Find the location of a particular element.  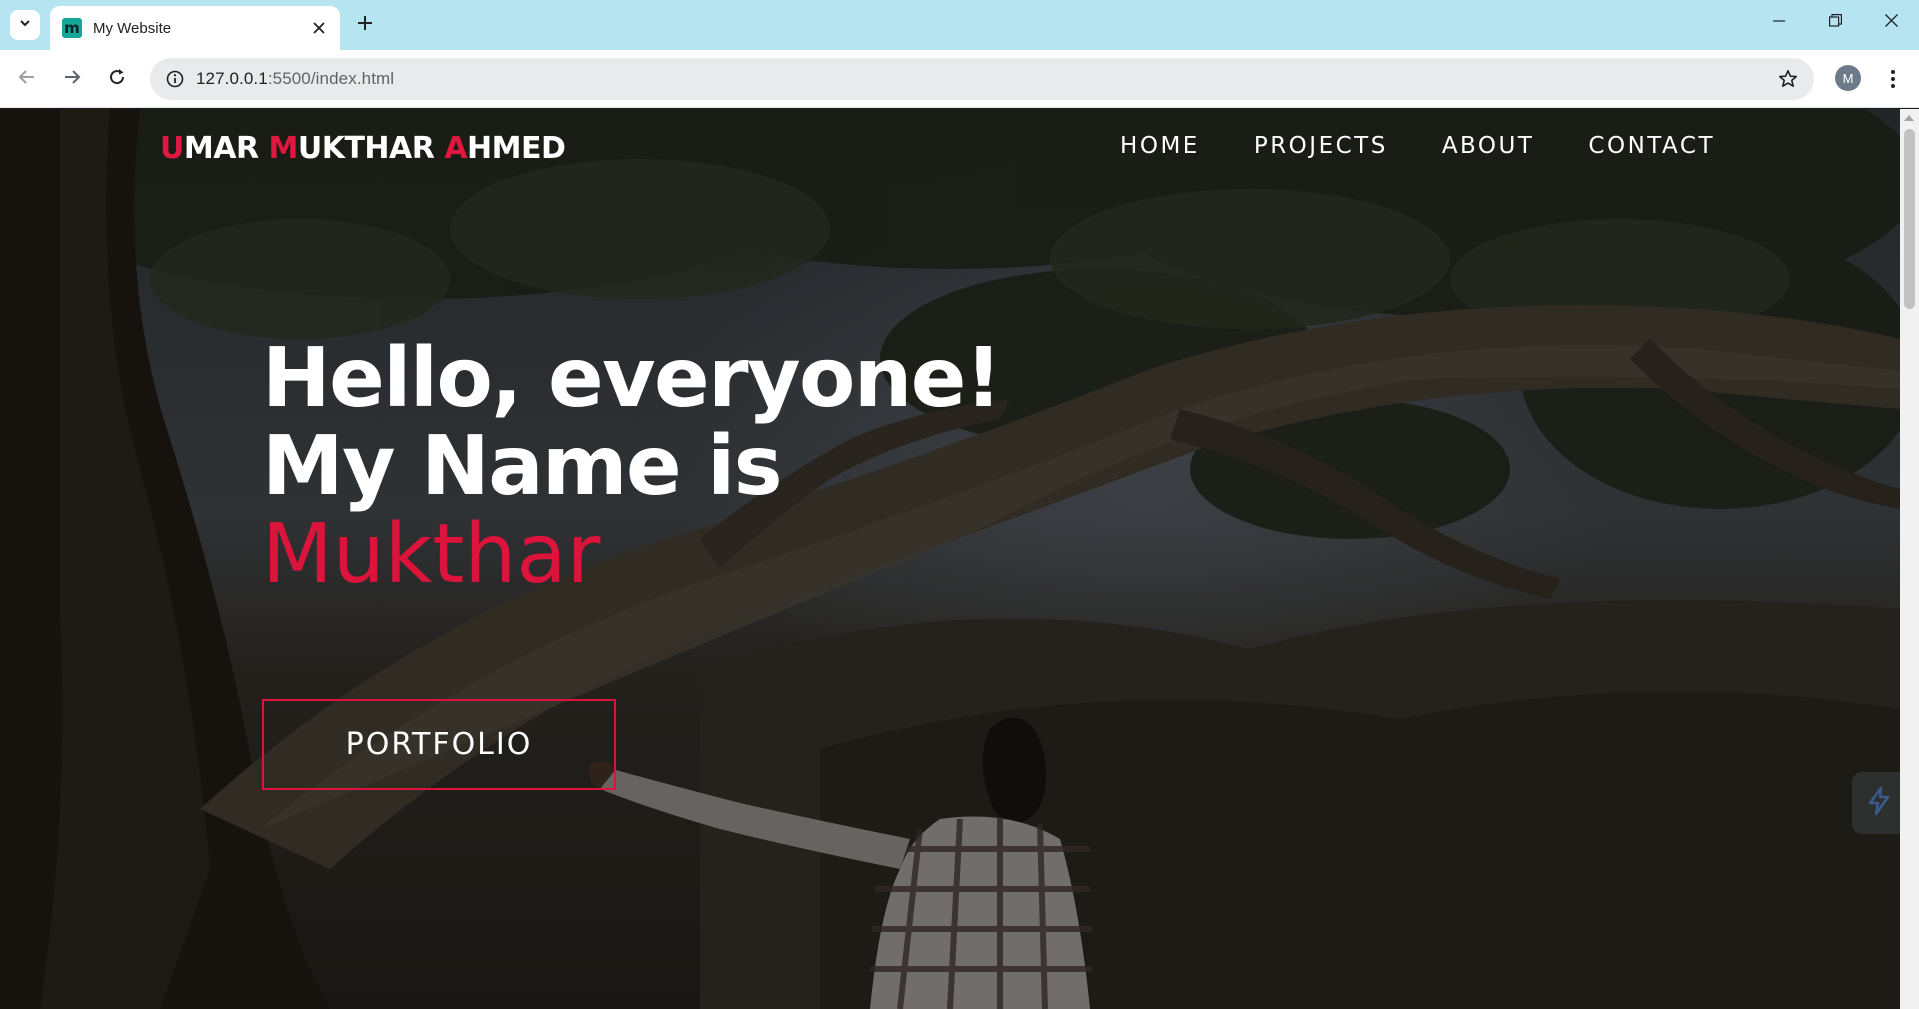

nav-contact: CONTACT is located at coordinates (1651, 146).